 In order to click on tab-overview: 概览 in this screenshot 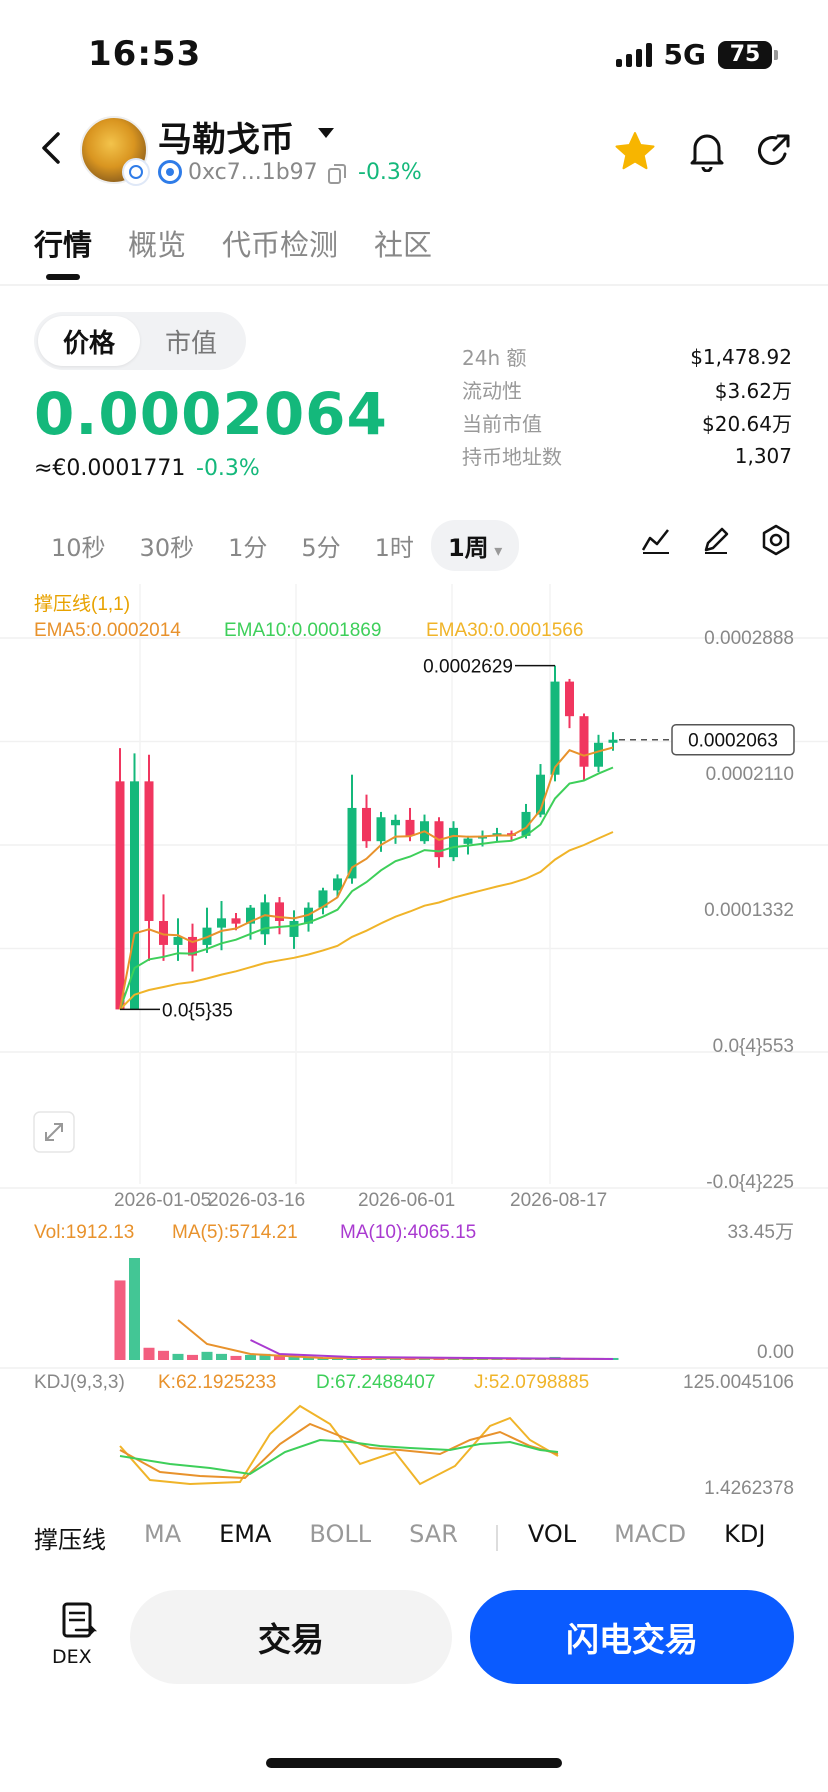, I will do `click(157, 243)`.